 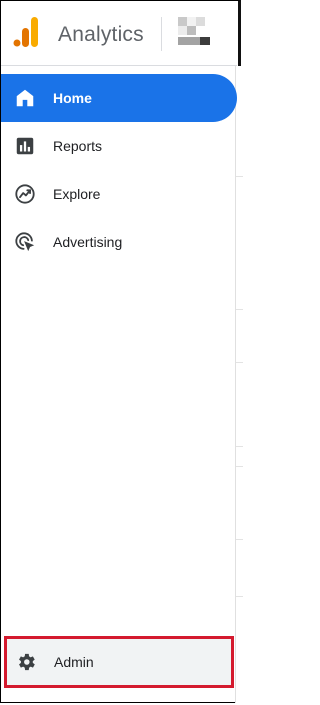 I want to click on advertising-icon, so click(x=25, y=242).